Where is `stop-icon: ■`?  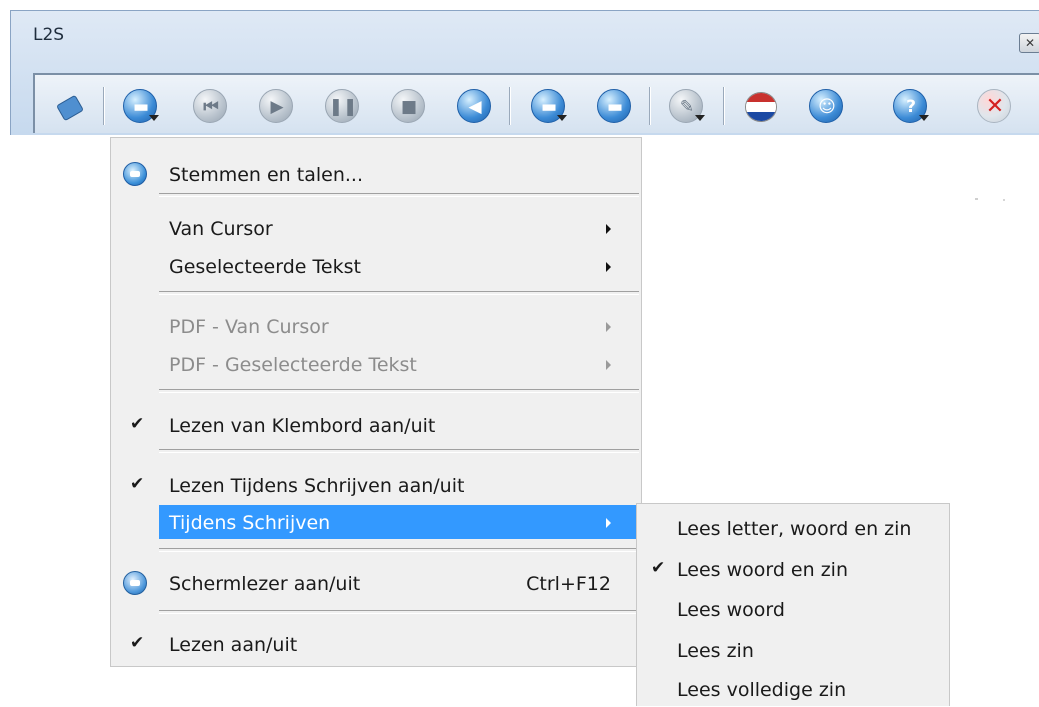
stop-icon: ■ is located at coordinates (409, 107).